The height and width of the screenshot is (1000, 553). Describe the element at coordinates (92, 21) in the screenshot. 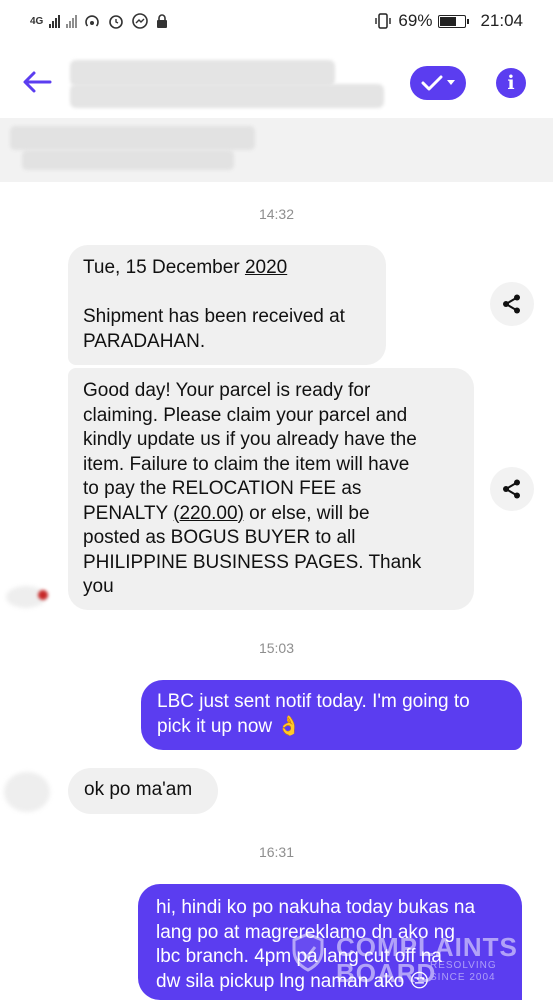

I see `hotspot-icon` at that location.